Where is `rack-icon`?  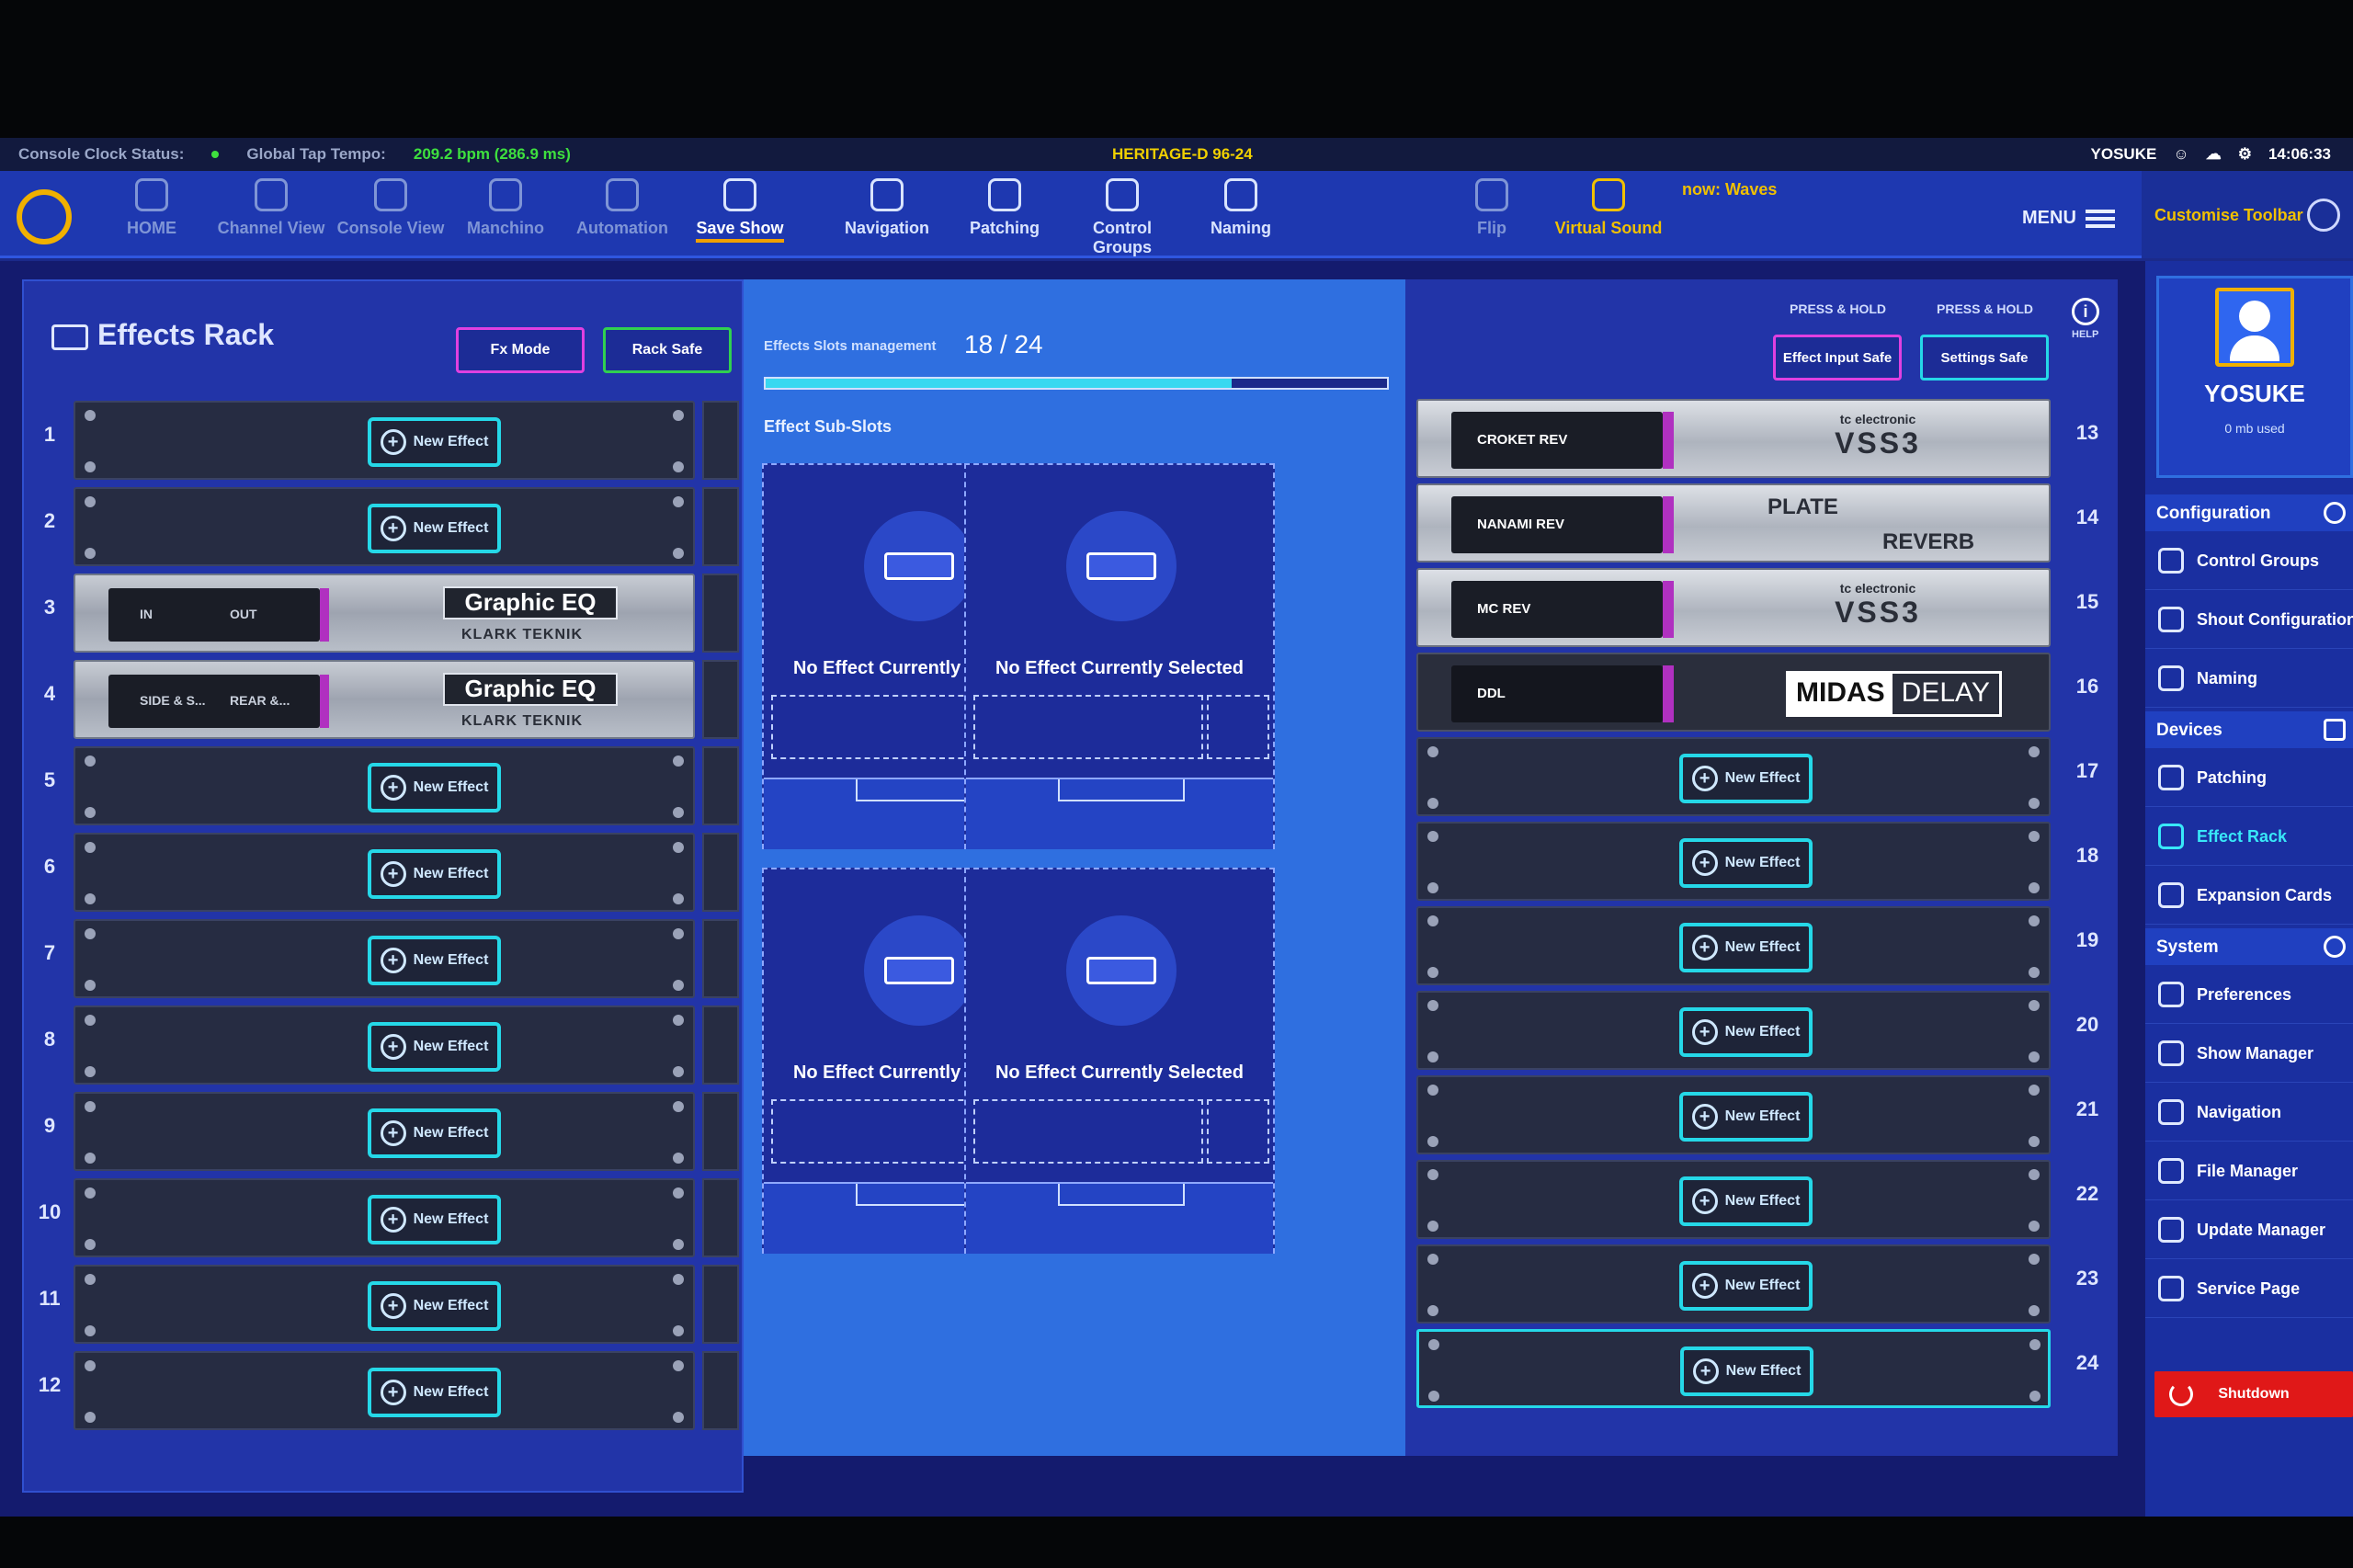 rack-icon is located at coordinates (69, 337).